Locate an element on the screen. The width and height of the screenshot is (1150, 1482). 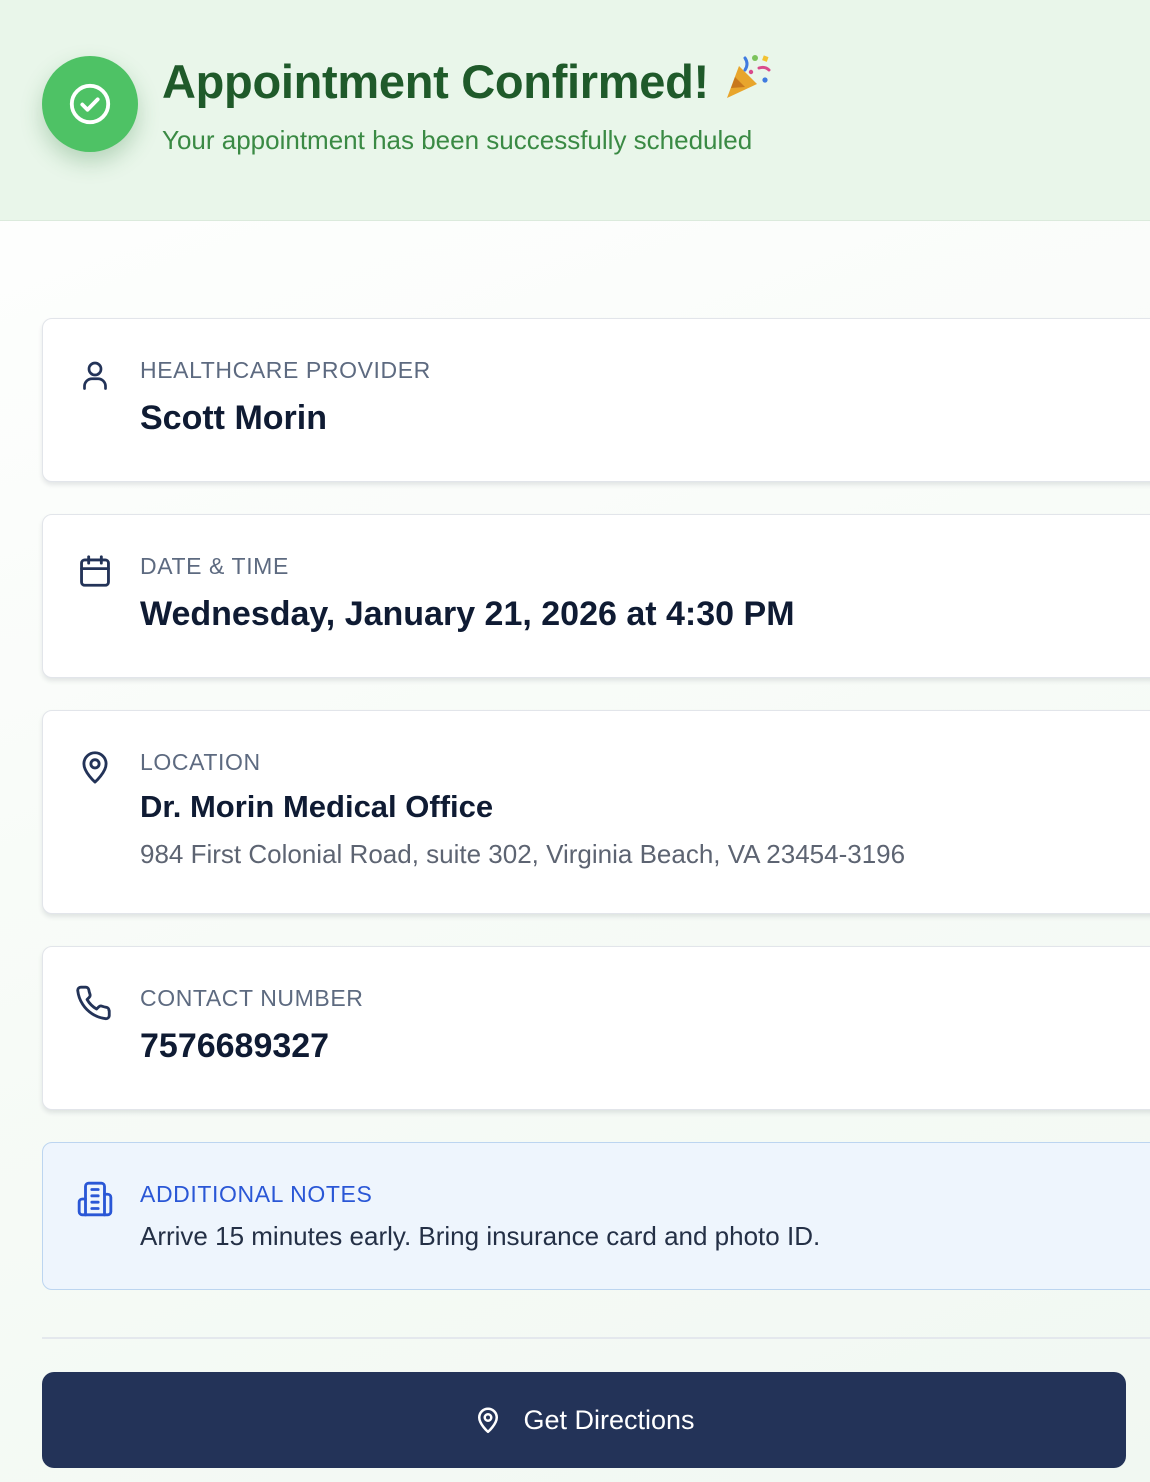
location-name: Dr. Morin Medical Office is located at coordinates (317, 806).